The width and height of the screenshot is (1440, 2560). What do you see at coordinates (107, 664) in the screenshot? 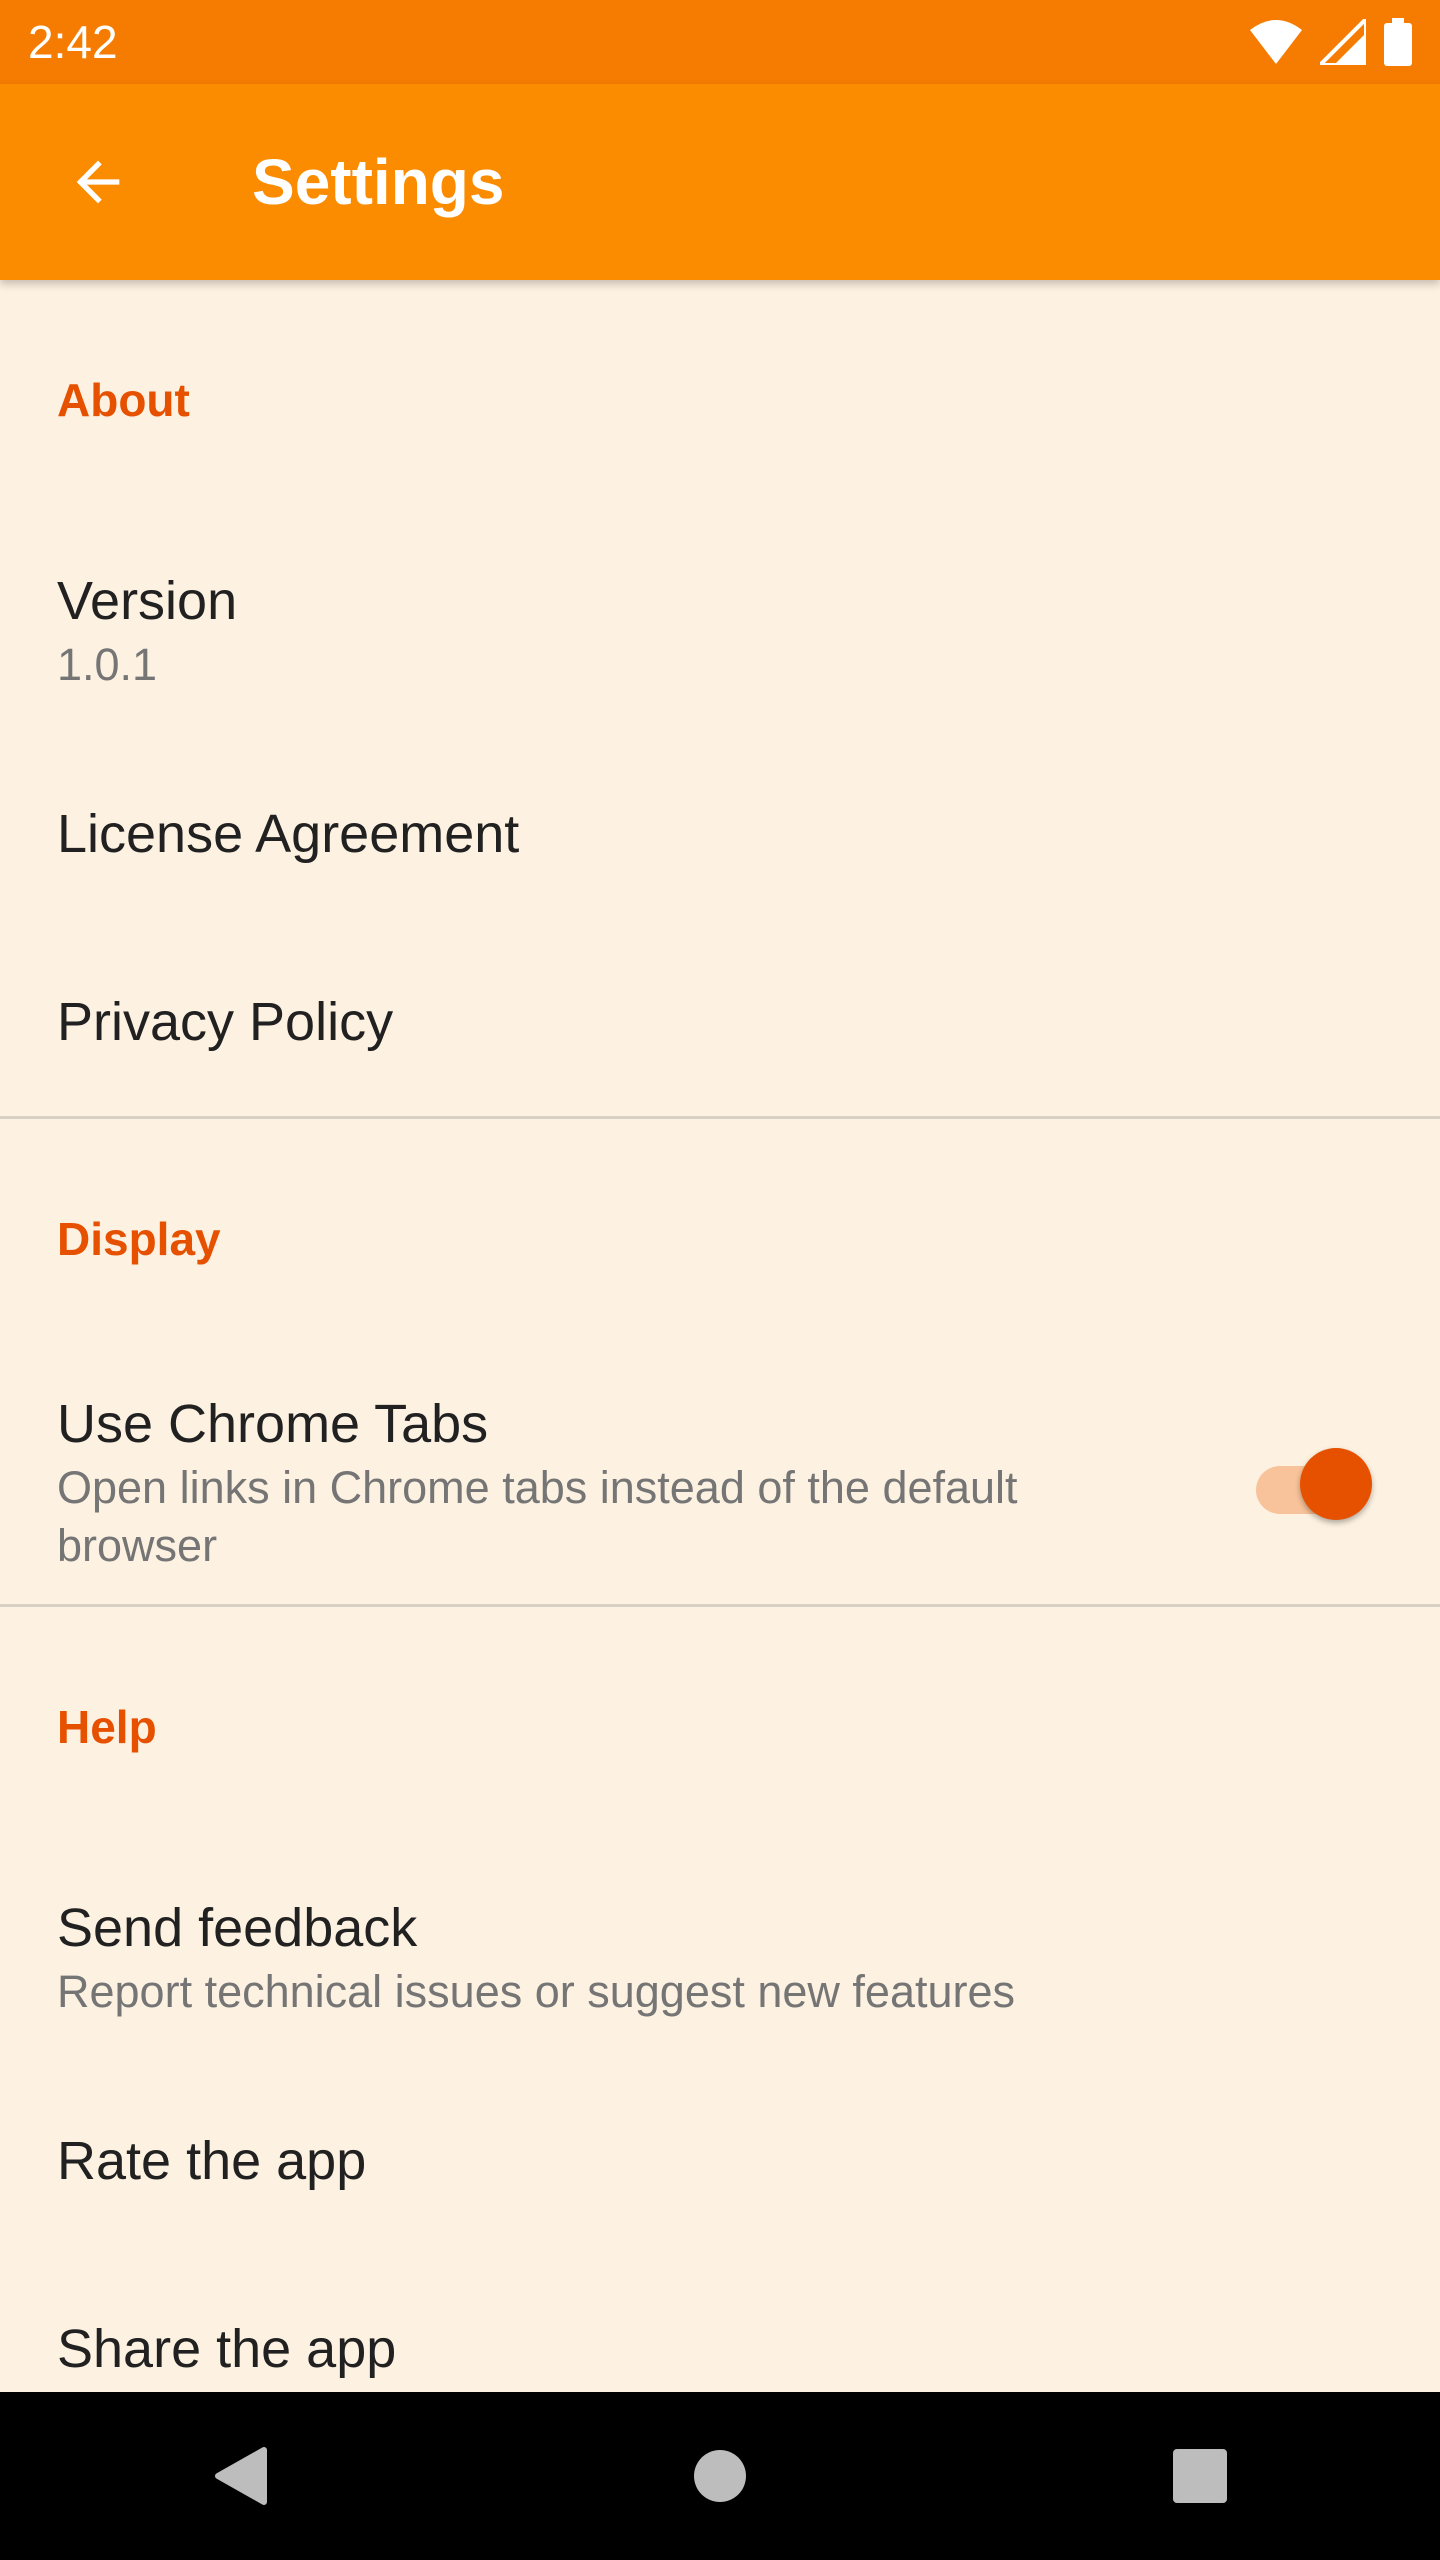
I see `pref-summary: 1.0.1` at bounding box center [107, 664].